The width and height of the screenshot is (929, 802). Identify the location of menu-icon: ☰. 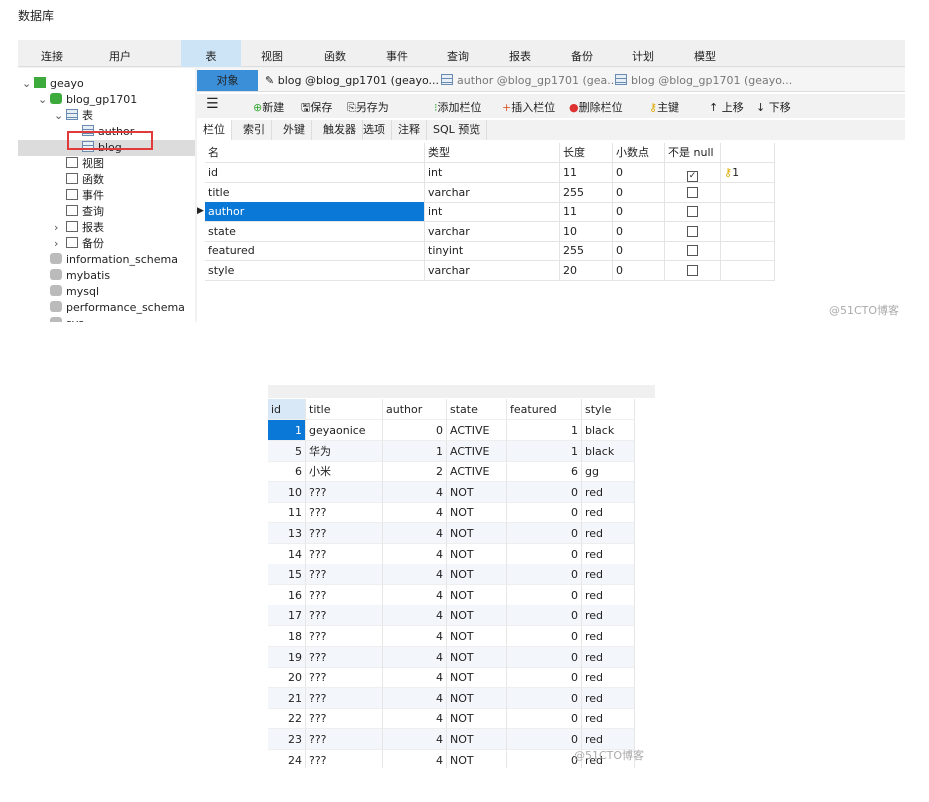
(212, 104).